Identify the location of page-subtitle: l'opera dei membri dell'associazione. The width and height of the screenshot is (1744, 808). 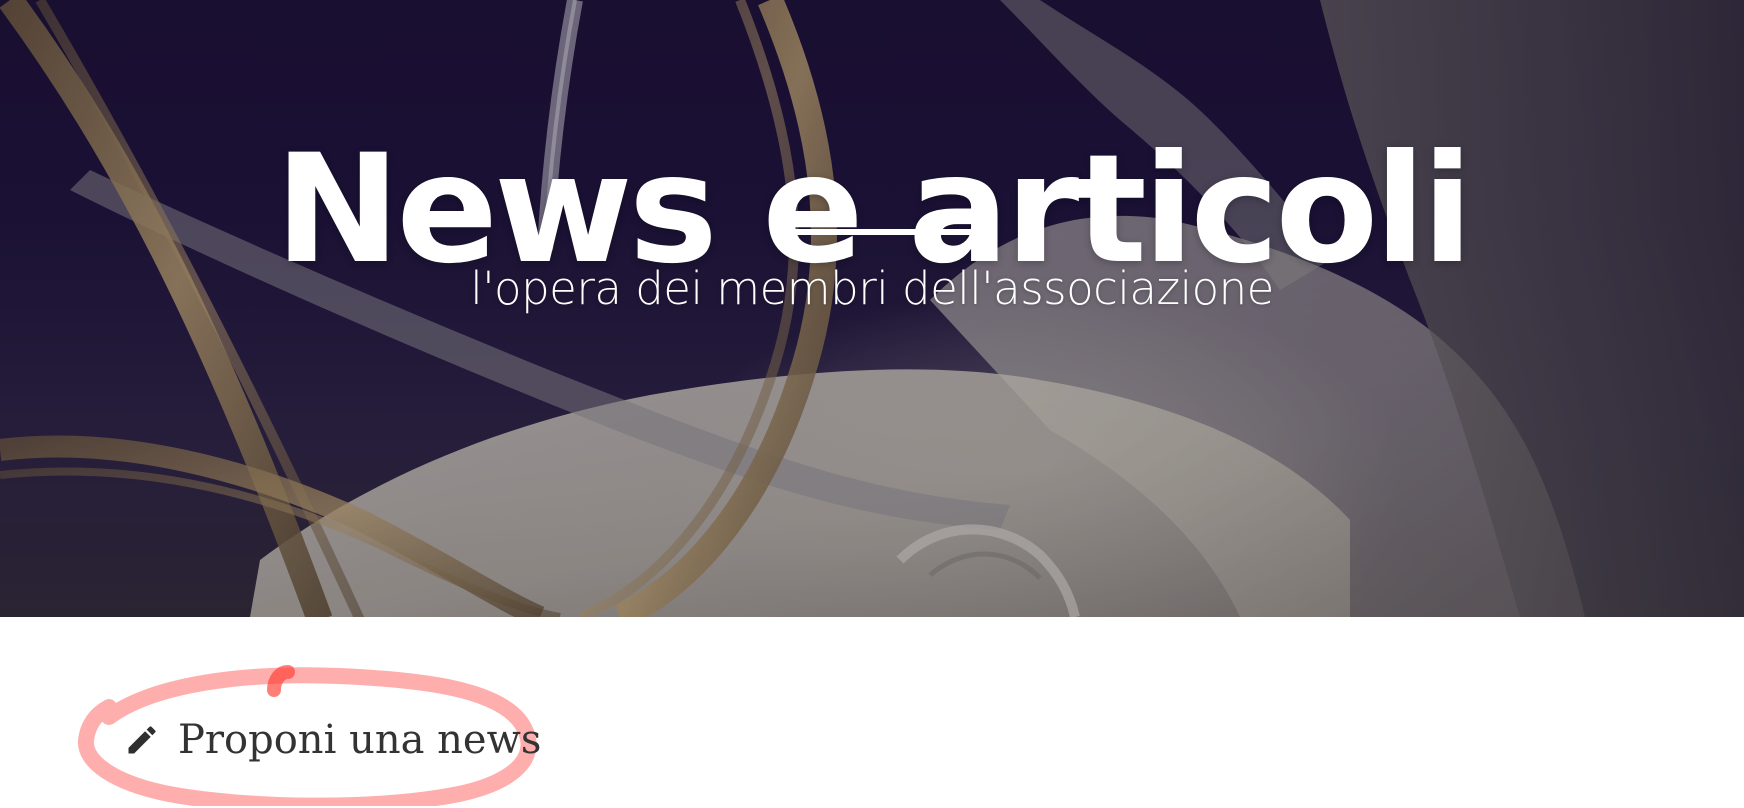
(872, 288).